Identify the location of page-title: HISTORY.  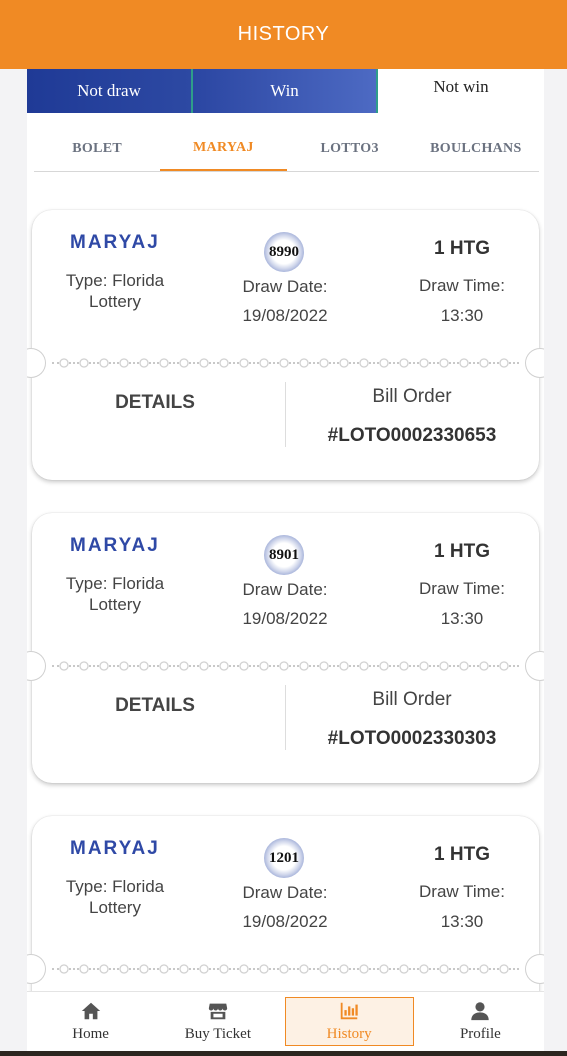
(283, 34).